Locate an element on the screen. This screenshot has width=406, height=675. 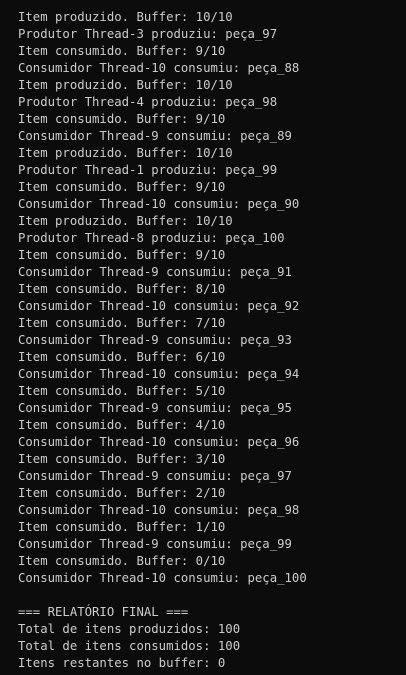
console-line: Consumidor Thread-10 consumiu: peça_100 is located at coordinates (162, 578).